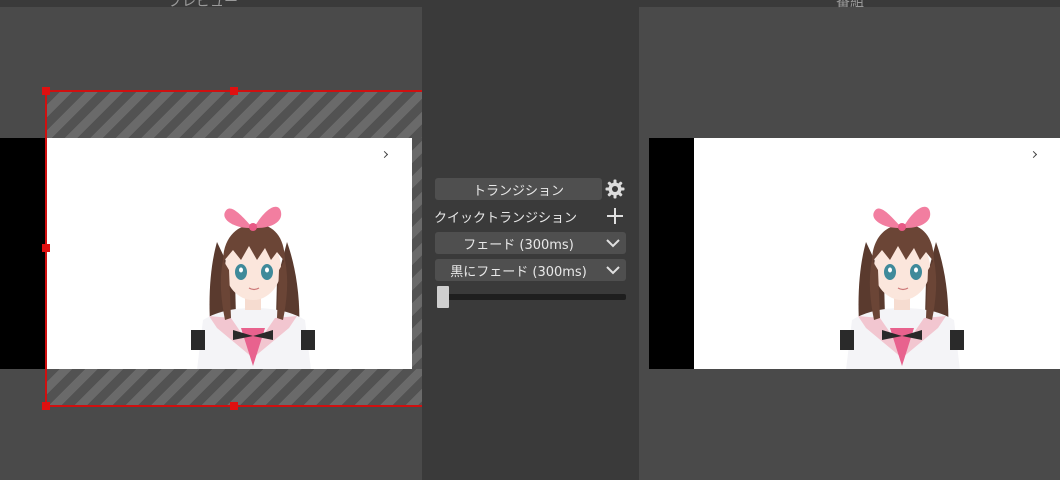  I want to click on program-title: 番組, so click(850, 5).